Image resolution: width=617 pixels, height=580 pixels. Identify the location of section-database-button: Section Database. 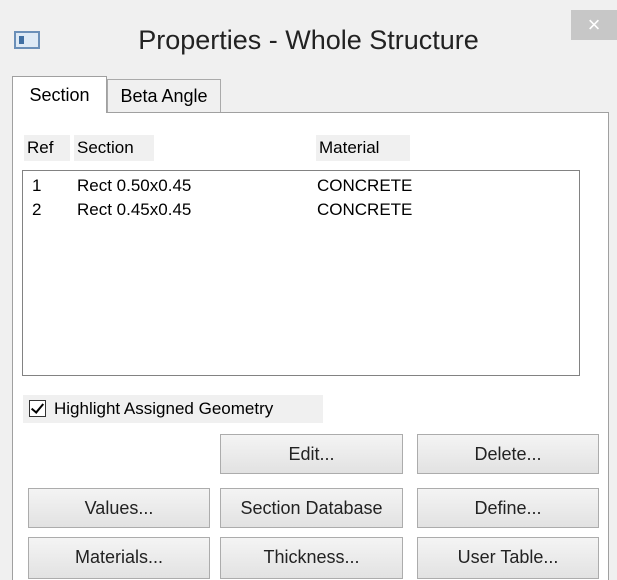
(311, 508).